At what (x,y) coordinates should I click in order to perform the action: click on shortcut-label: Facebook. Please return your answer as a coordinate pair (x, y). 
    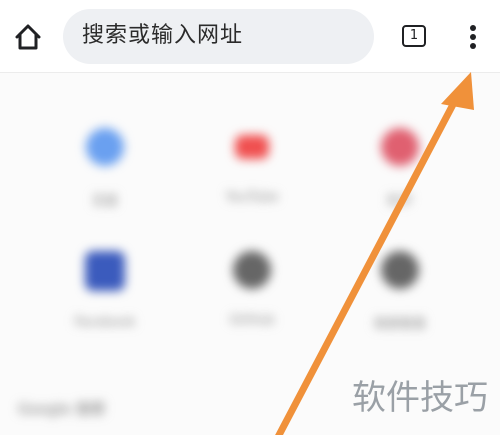
    Looking at the image, I should click on (105, 322).